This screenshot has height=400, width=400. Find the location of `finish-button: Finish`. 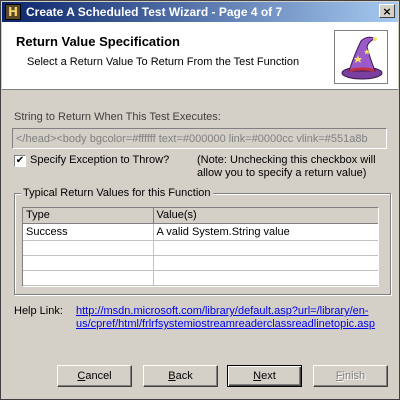

finish-button: Finish is located at coordinates (350, 376).